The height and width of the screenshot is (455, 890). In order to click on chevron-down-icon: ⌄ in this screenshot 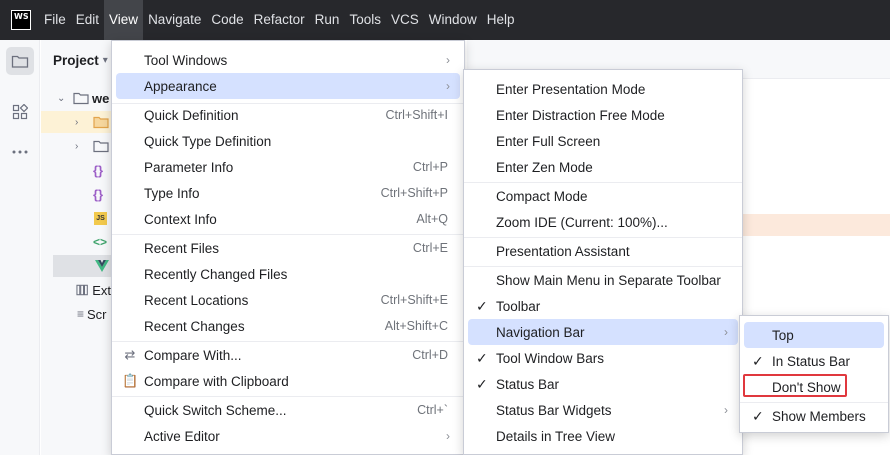, I will do `click(61, 98)`.